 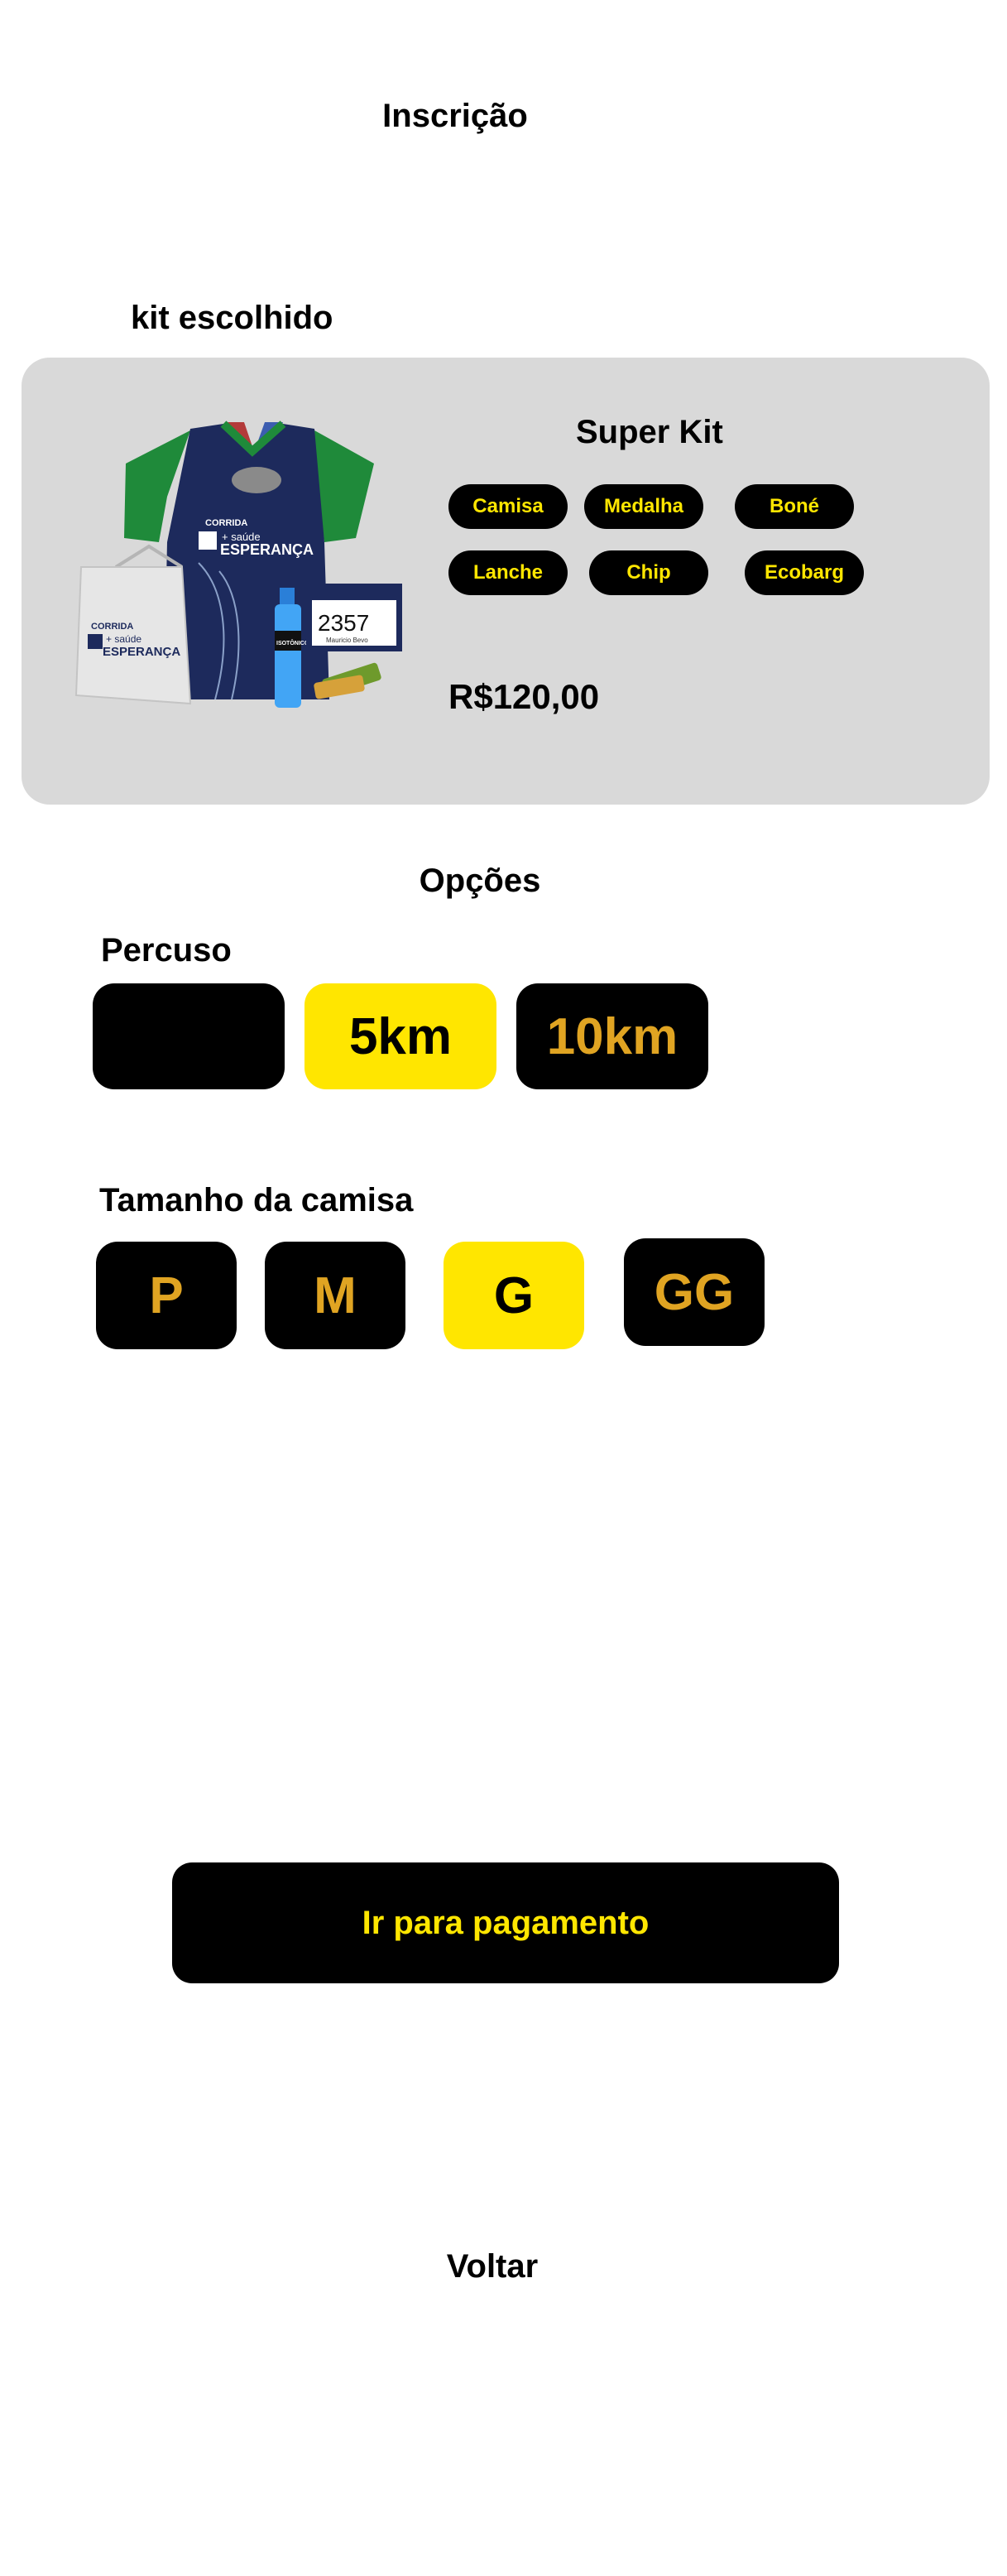 What do you see at coordinates (480, 881) in the screenshot?
I see `options-title: Opções` at bounding box center [480, 881].